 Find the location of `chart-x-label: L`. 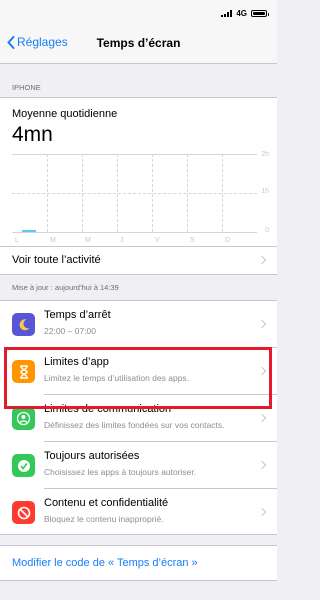

chart-x-label: L is located at coordinates (17, 240).